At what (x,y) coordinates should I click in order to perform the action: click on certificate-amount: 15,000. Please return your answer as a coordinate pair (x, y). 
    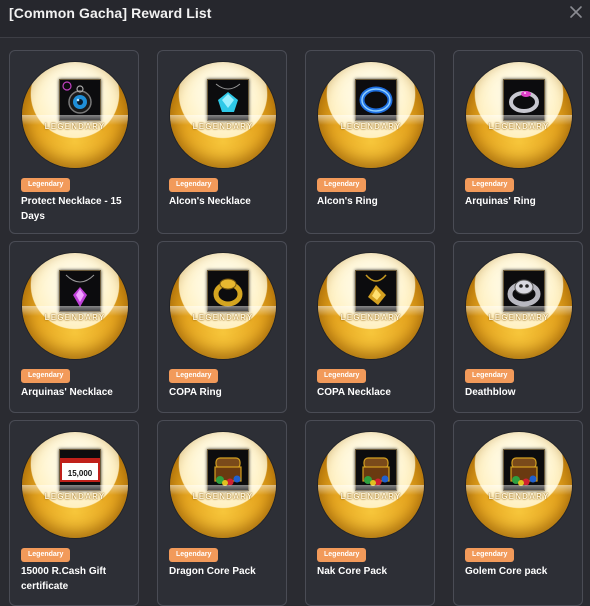
    Looking at the image, I should click on (80, 473).